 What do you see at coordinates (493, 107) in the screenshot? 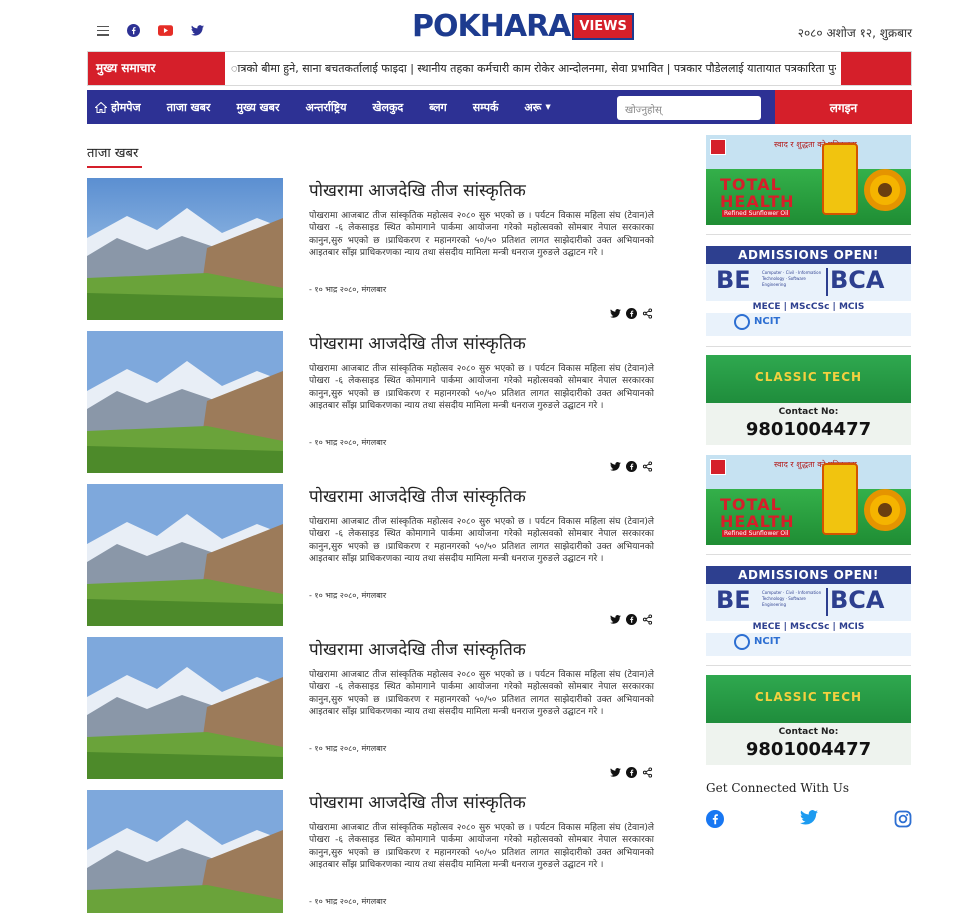
I see `nav-item-contact: सम्पर्क` at bounding box center [493, 107].